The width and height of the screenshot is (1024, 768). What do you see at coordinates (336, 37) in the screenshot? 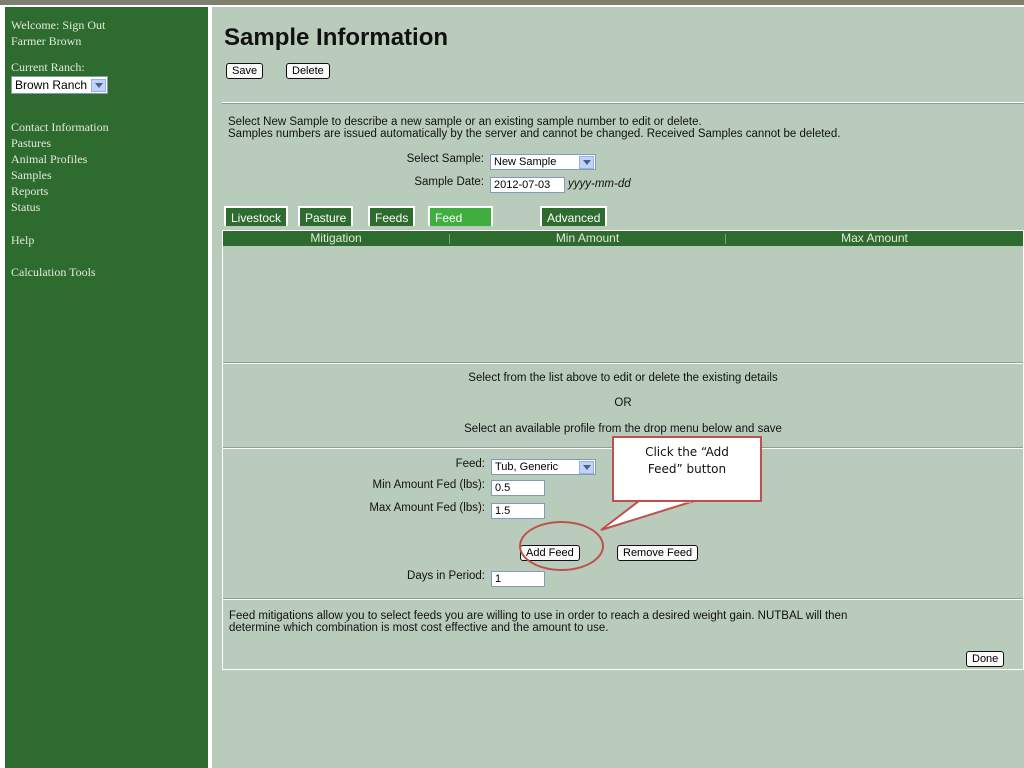
I see `page-title: Sample Information` at bounding box center [336, 37].